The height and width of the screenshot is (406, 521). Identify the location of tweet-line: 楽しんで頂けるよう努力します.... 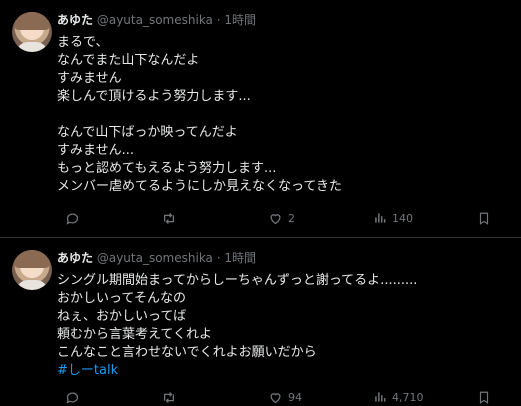
(154, 96).